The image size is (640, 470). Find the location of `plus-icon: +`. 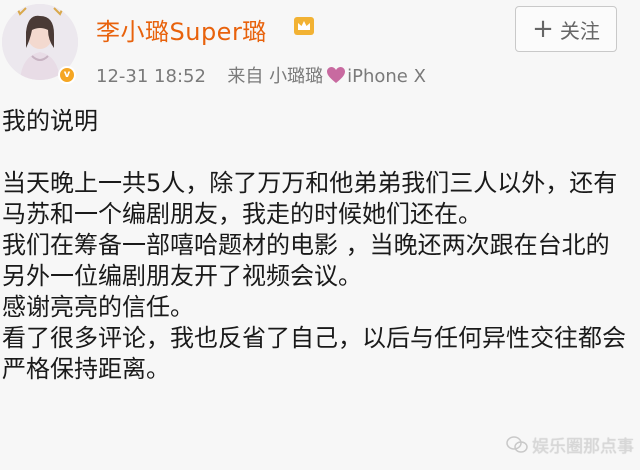

plus-icon: + is located at coordinates (543, 29).